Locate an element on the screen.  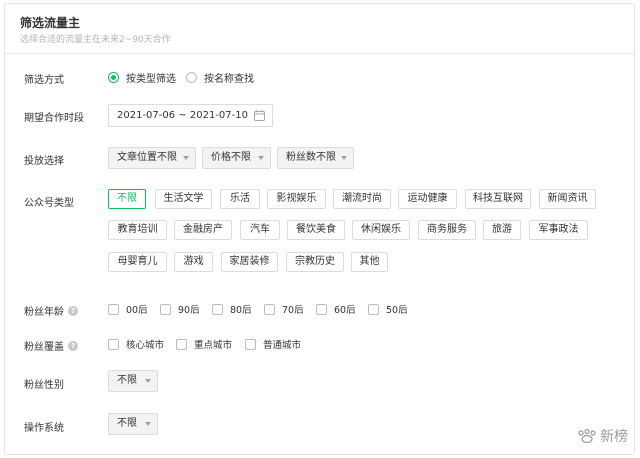
checkbox-00s: 00后 is located at coordinates (128, 309).